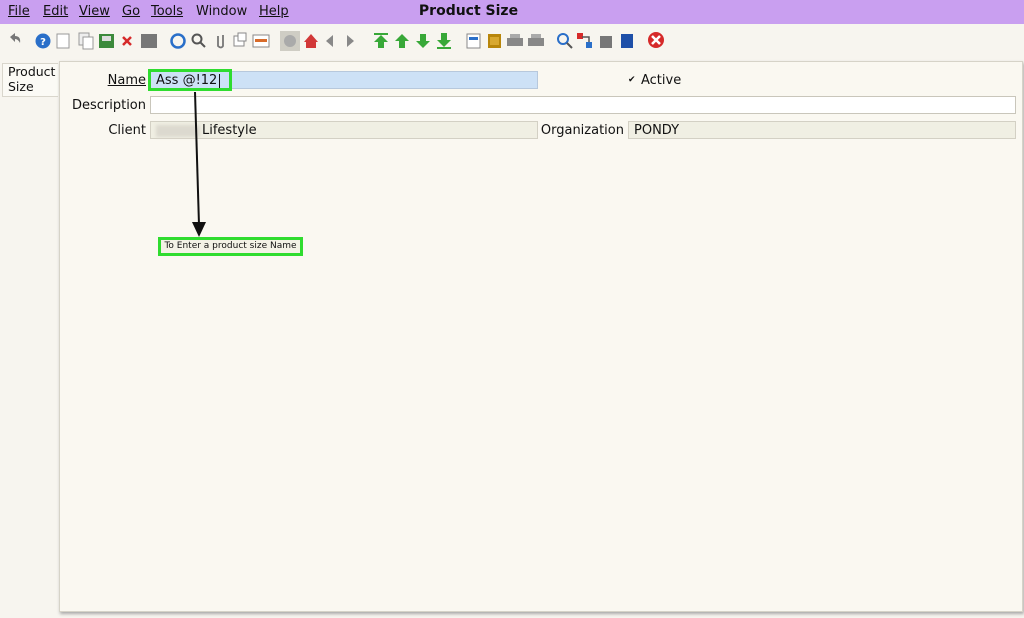  Describe the element at coordinates (127, 41) in the screenshot. I see `delete-icon` at that location.